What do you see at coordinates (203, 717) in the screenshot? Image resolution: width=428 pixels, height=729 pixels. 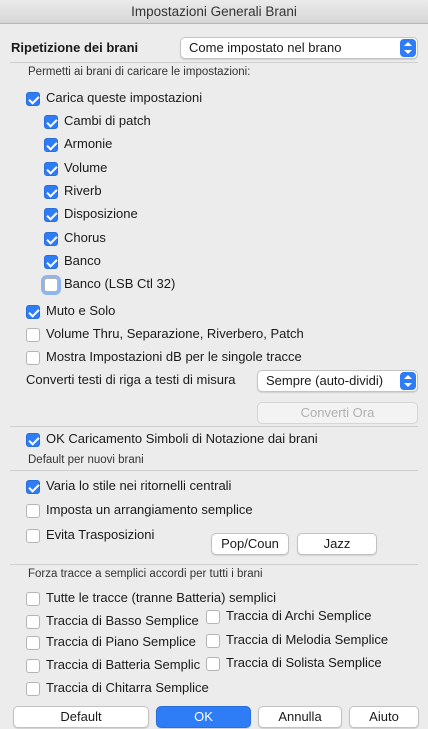 I see `ok-button: OK` at bounding box center [203, 717].